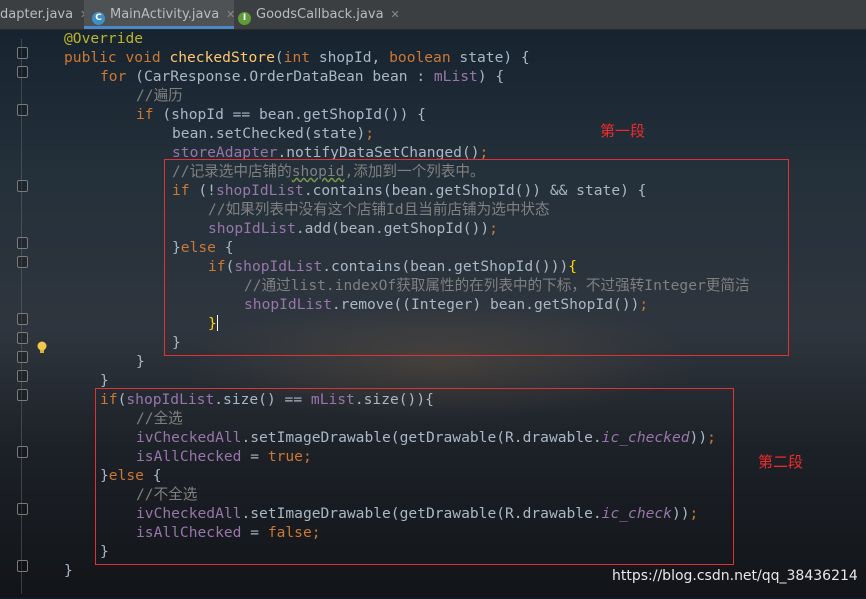 The width and height of the screenshot is (866, 599). I want to click on field-token: mList, so click(455, 76).